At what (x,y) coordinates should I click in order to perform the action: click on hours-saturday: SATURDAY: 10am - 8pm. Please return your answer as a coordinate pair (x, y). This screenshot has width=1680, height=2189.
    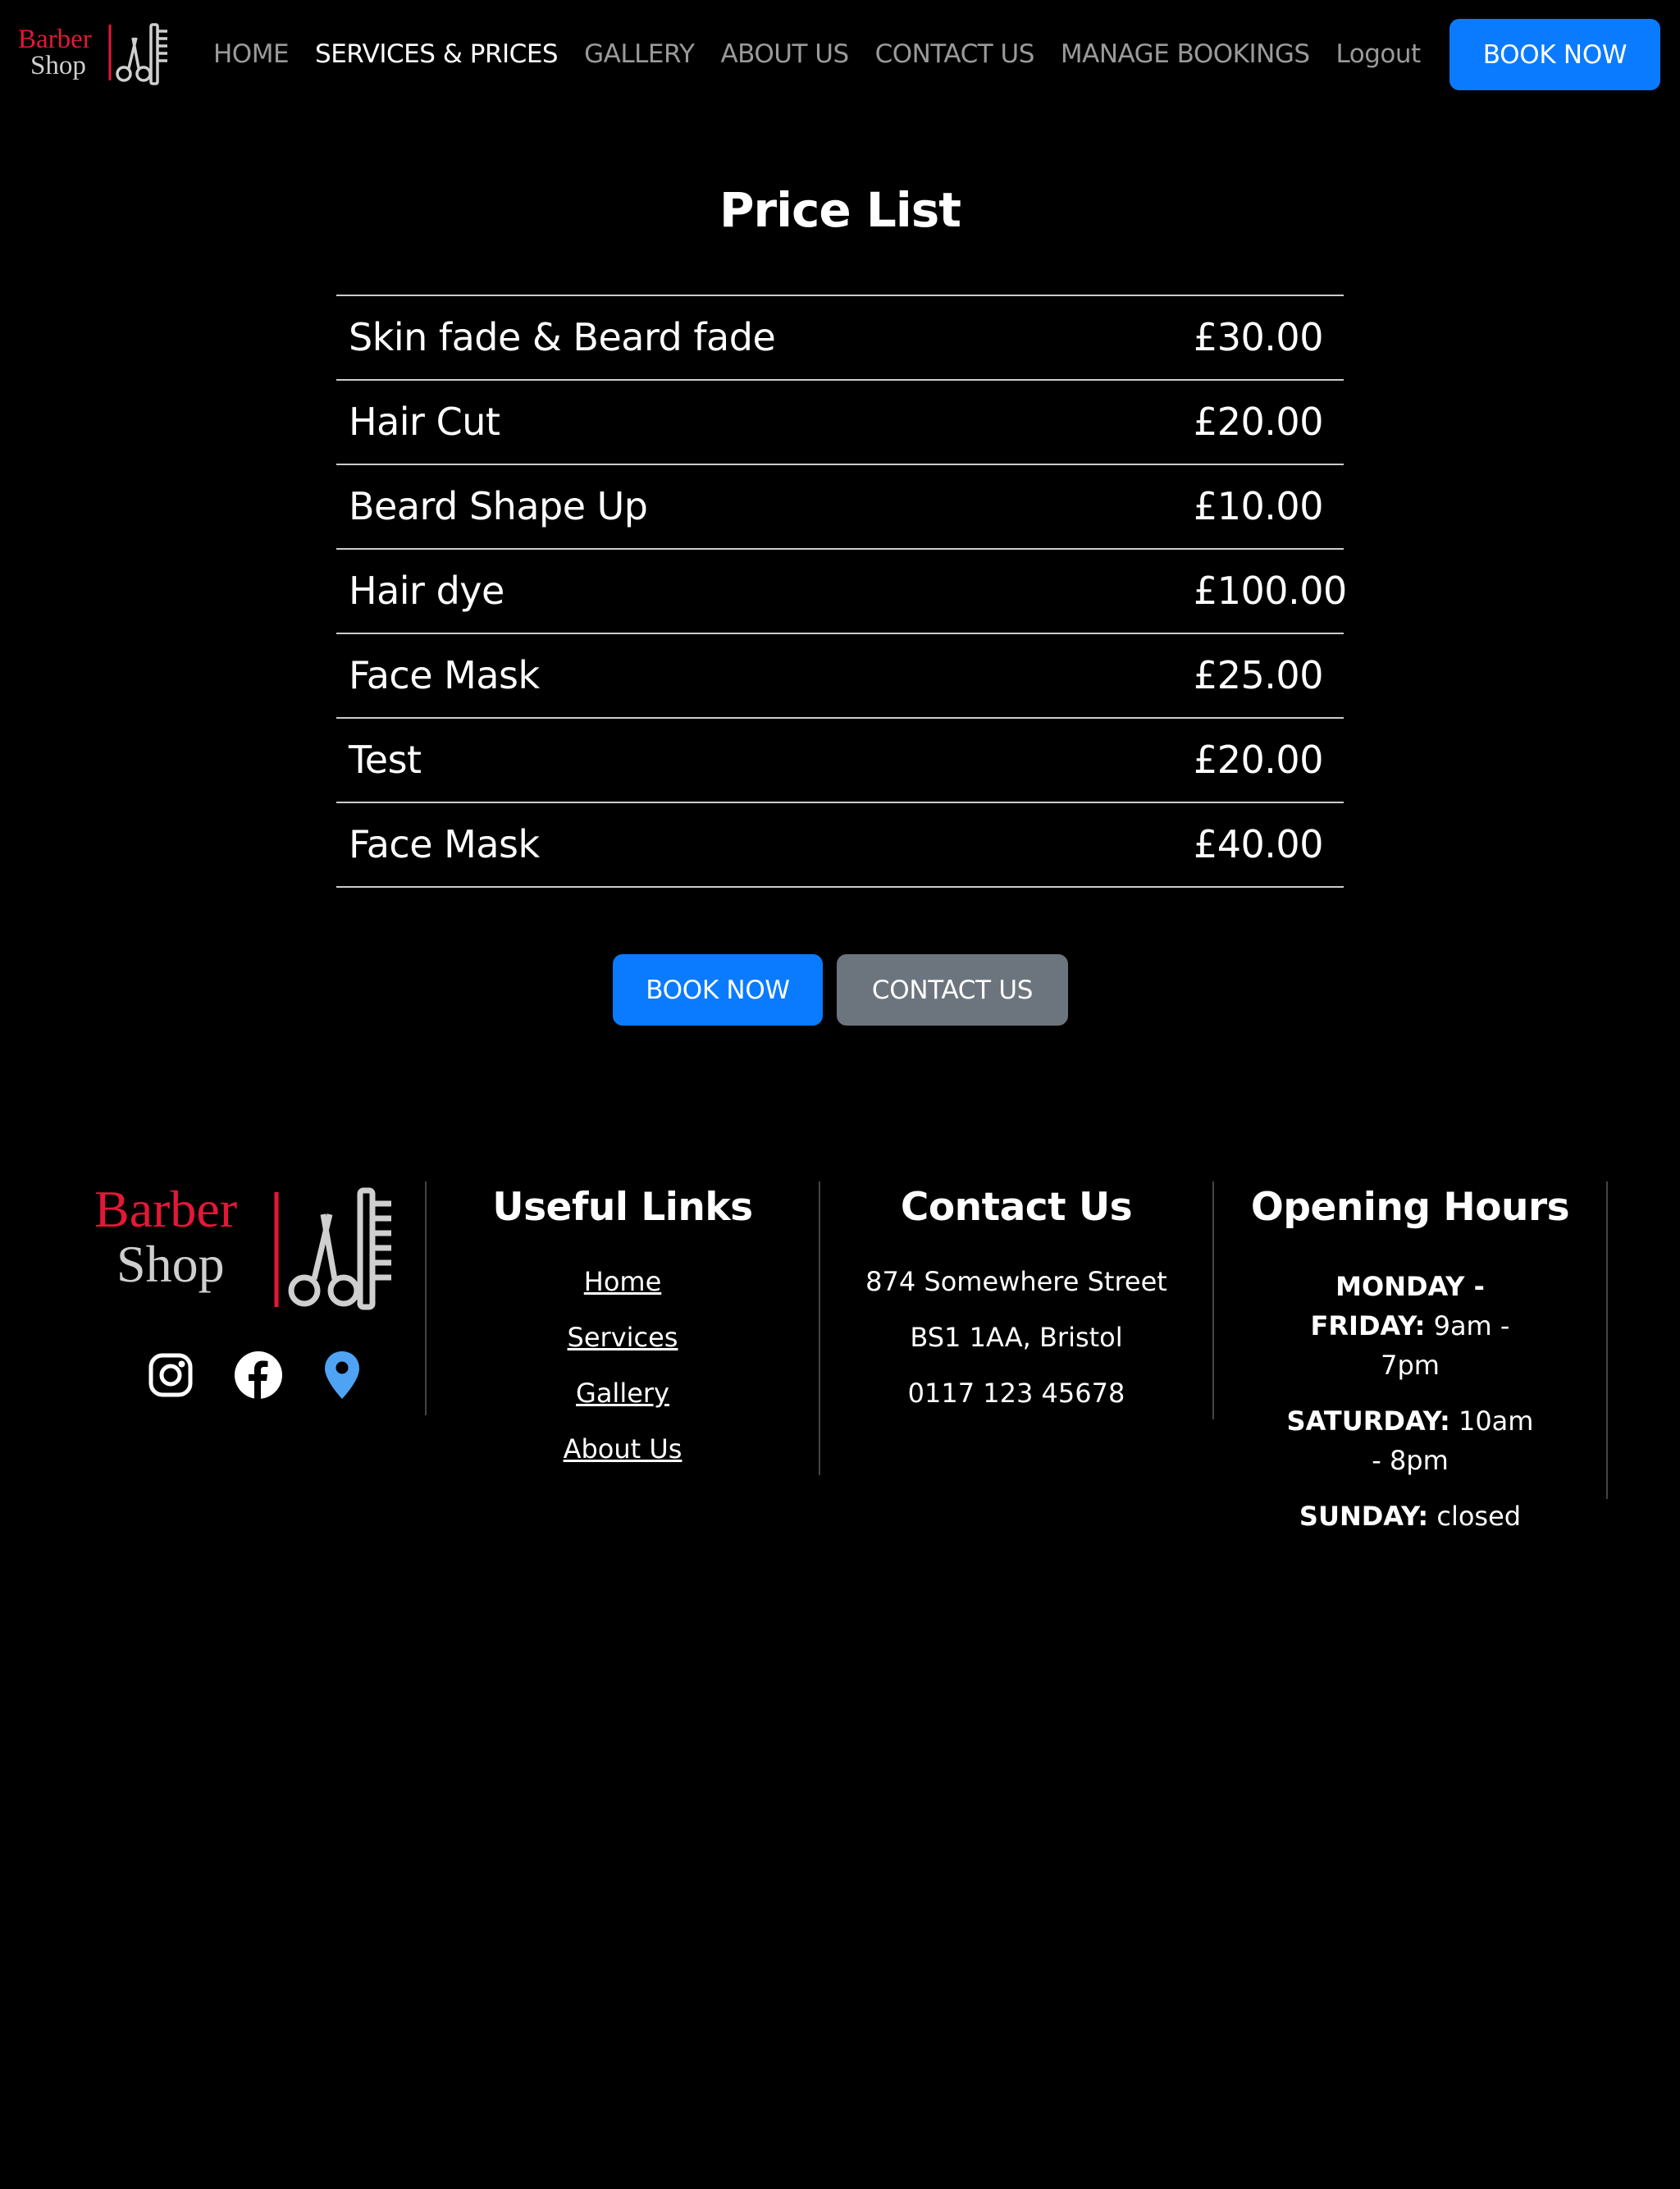
    Looking at the image, I should click on (1410, 1440).